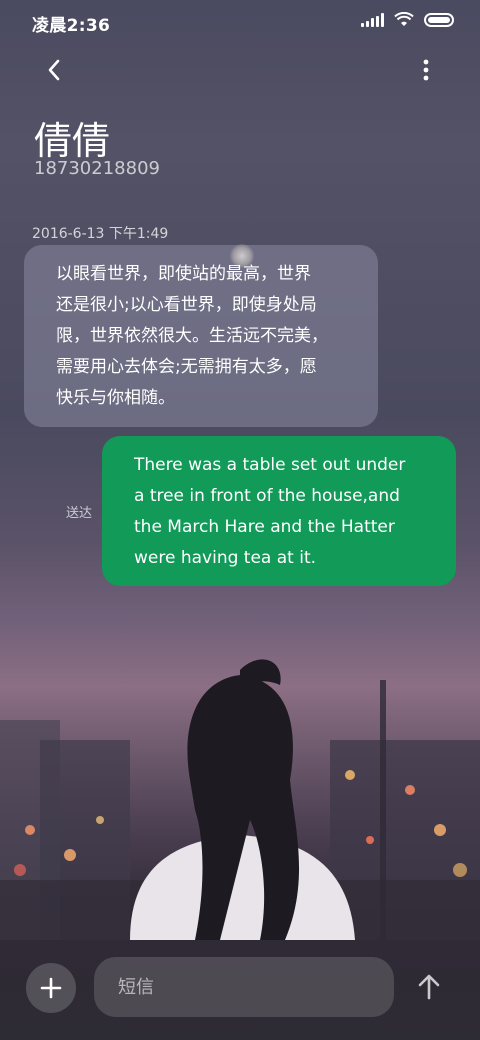 This screenshot has height=1040, width=480. I want to click on battery-icon, so click(439, 20).